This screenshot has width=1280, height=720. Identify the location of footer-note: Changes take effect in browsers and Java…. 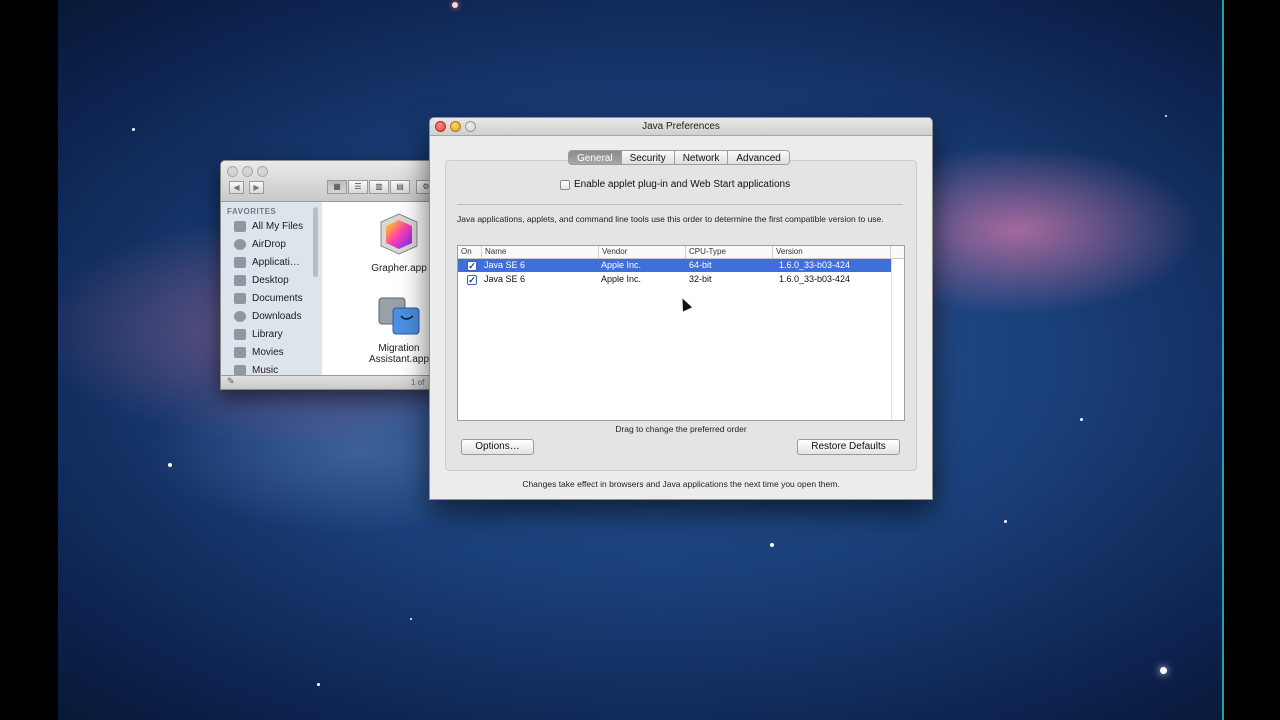
(681, 484).